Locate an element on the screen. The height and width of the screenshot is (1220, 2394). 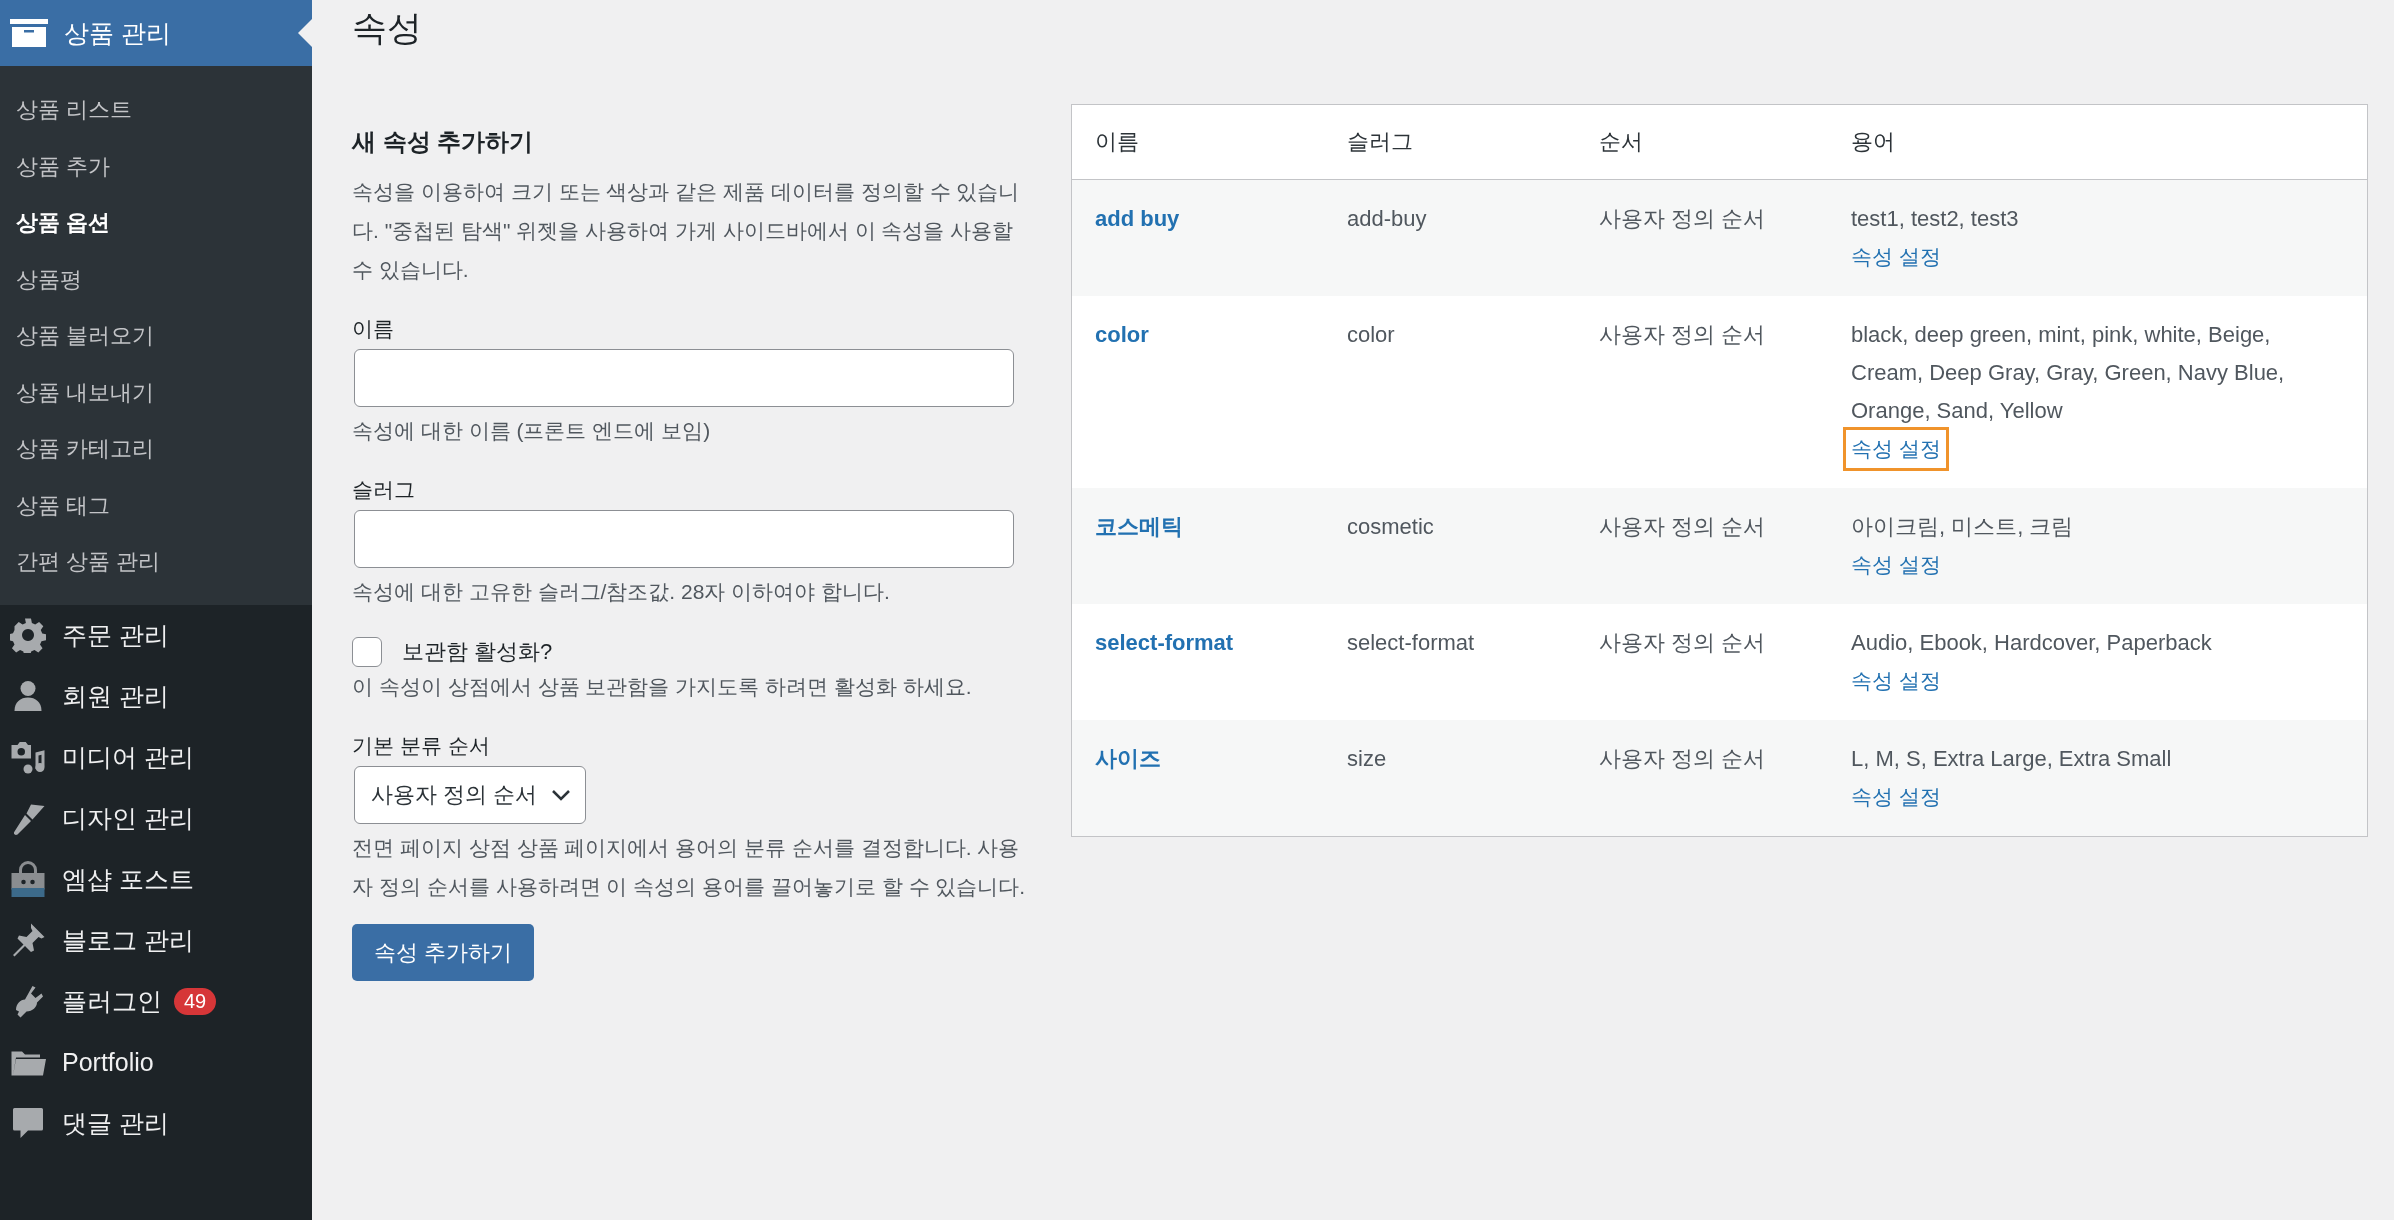
menu-item: 블로그 관리 is located at coordinates (156, 940).